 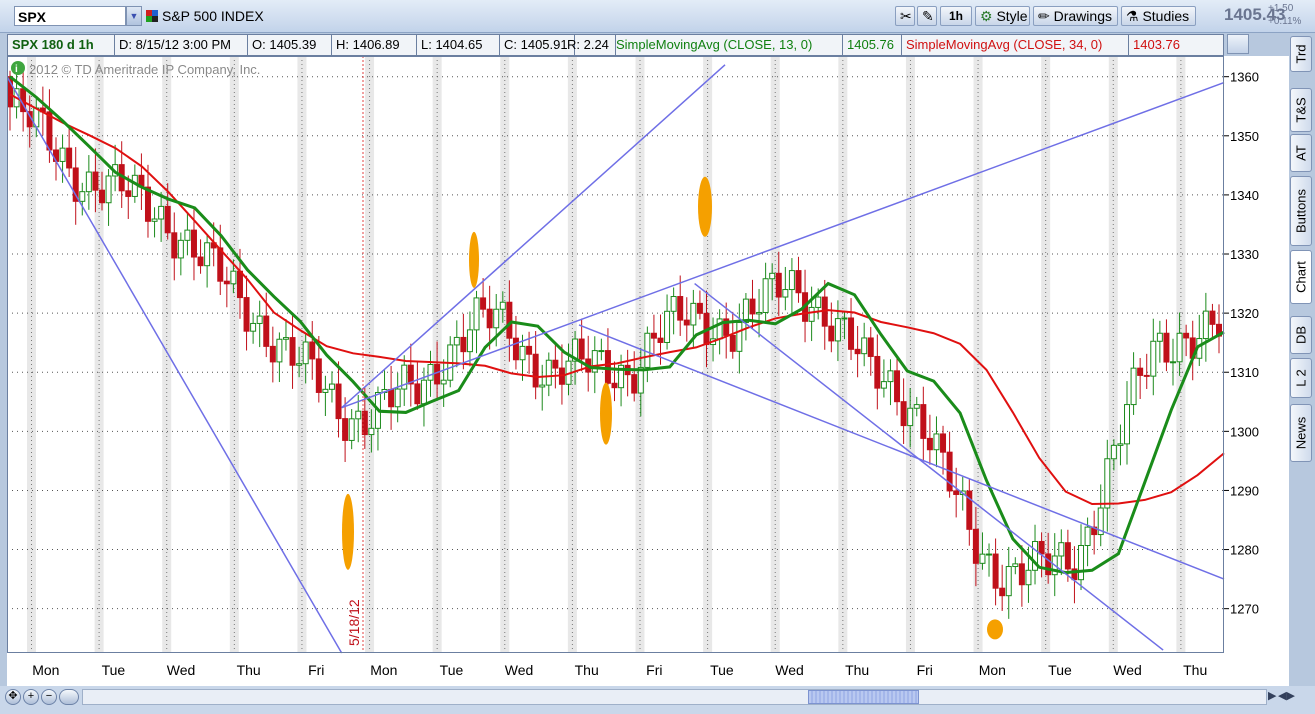 I want to click on zoom-in-icon: +, so click(x=31, y=697).